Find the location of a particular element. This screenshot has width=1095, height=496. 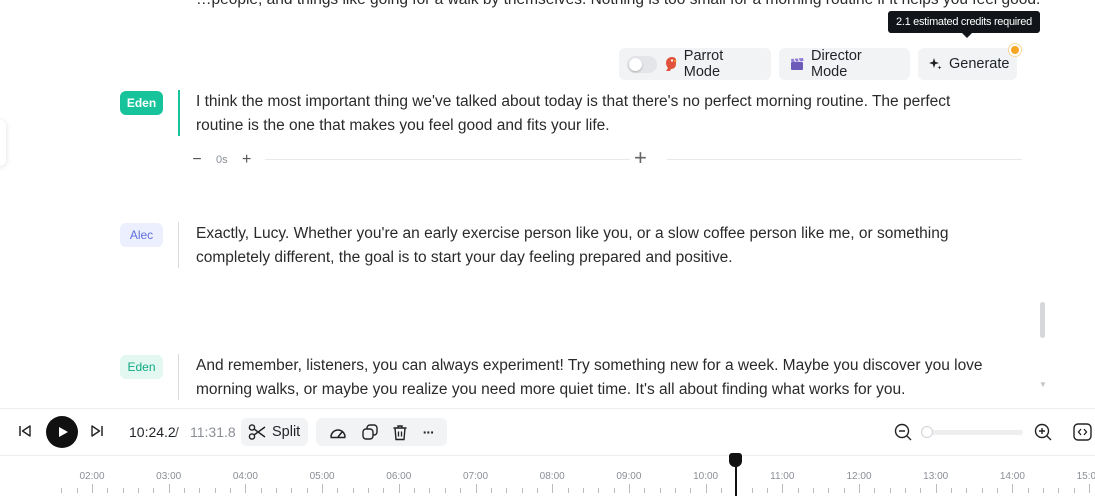

play-icon is located at coordinates (63, 432).